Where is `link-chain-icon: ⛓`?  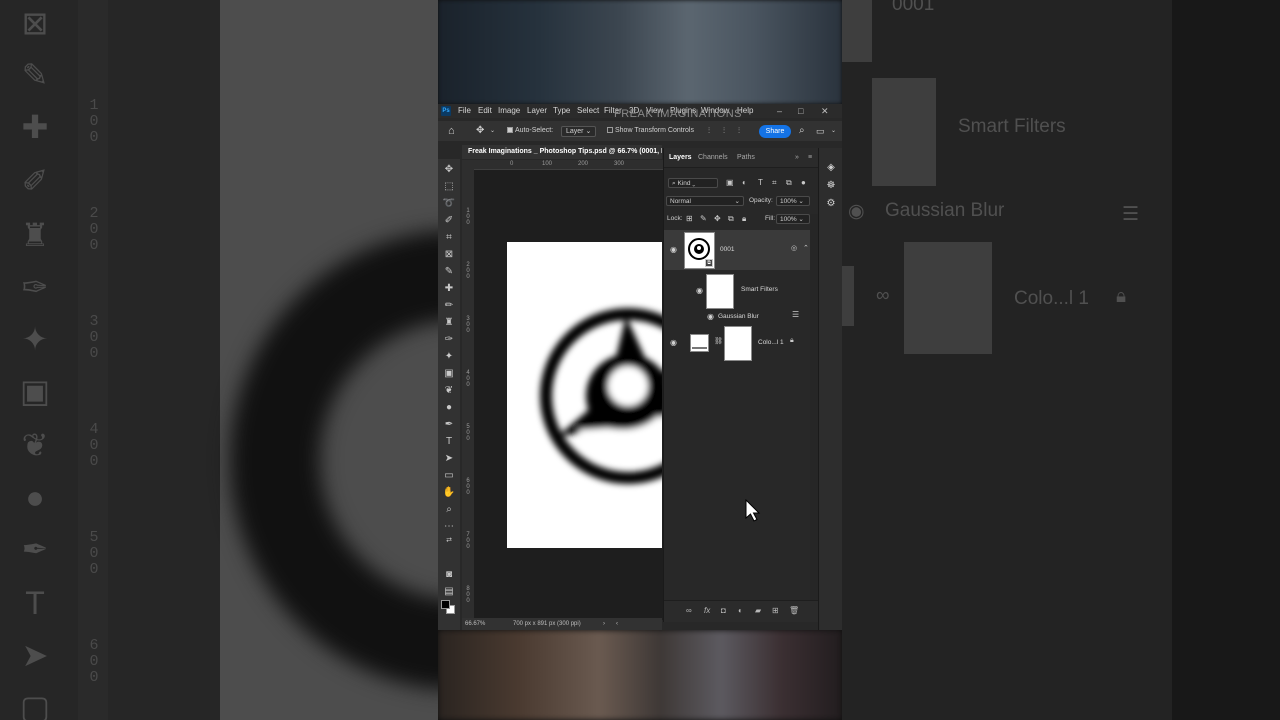
link-chain-icon: ⛓ is located at coordinates (718, 341).